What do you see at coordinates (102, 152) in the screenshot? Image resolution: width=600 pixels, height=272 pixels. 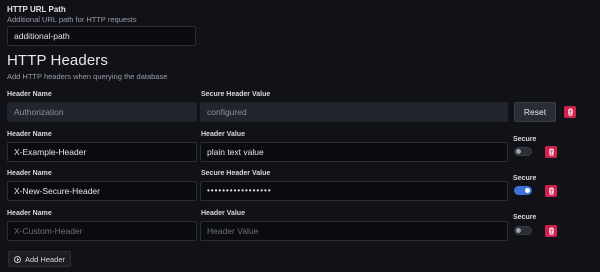 I see `header-name-input: X-Example-Header` at bounding box center [102, 152].